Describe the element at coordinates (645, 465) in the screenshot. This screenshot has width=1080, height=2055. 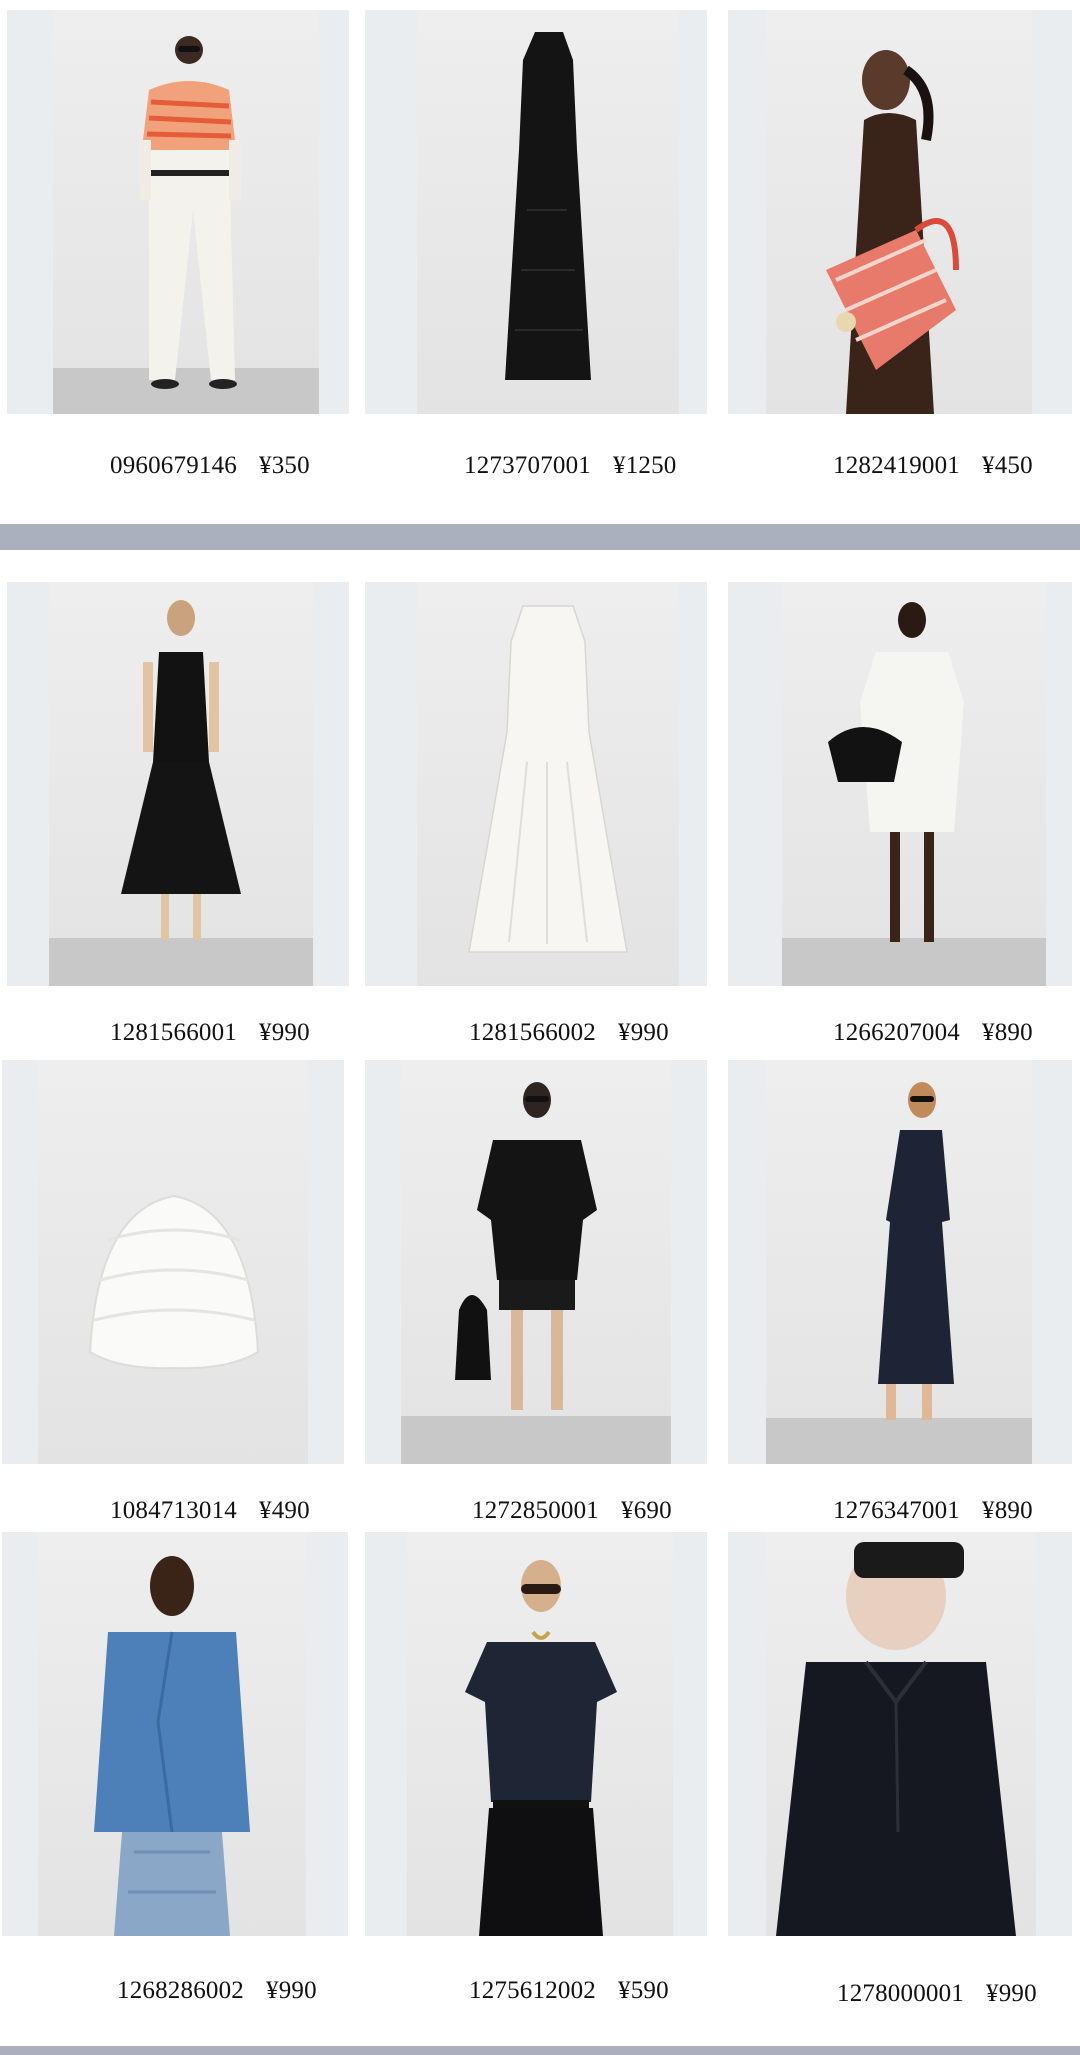
I see `product-price: ¥1250` at that location.